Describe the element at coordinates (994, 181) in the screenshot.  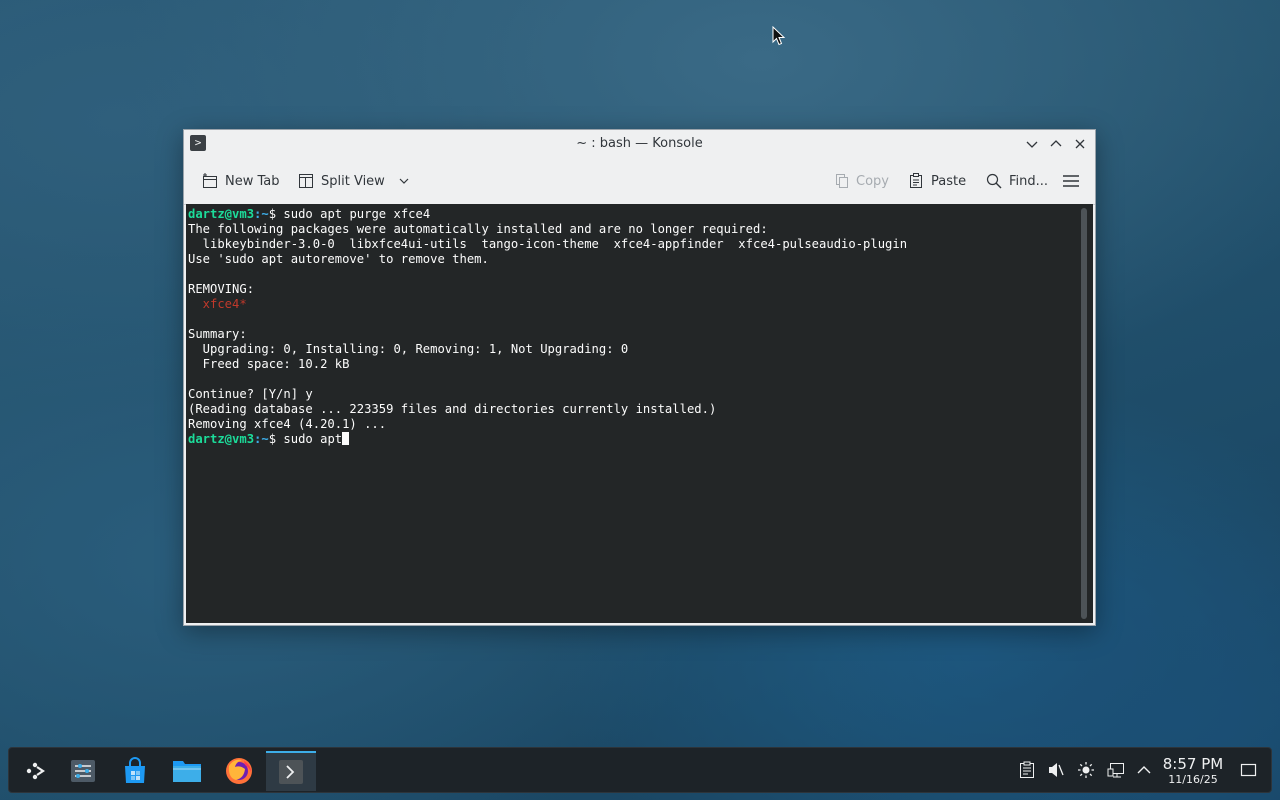
I see `search-icon` at that location.